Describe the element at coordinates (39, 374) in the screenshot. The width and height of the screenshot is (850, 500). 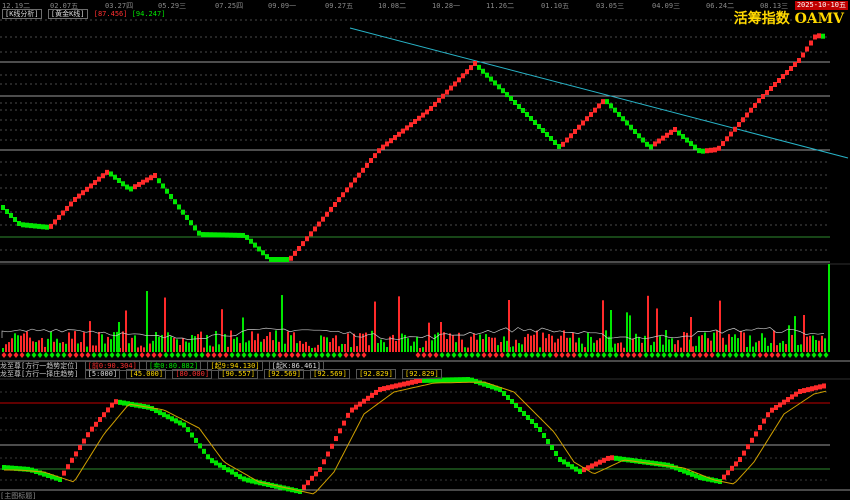
I see `indicator-name: 龙至尊[方行一择庄趋势]` at that location.